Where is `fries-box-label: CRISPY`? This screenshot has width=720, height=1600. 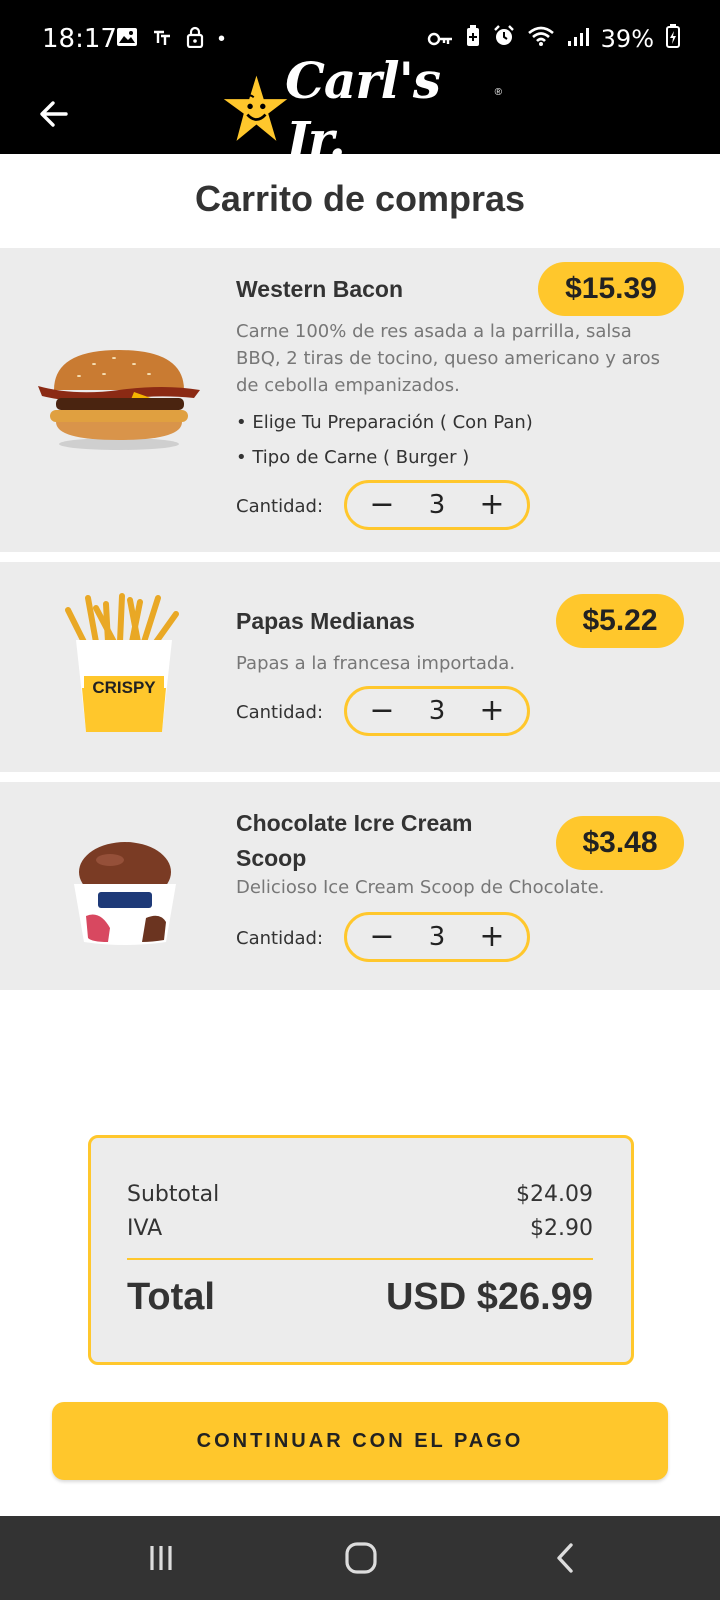
fries-box-label: CRISPY is located at coordinates (124, 687).